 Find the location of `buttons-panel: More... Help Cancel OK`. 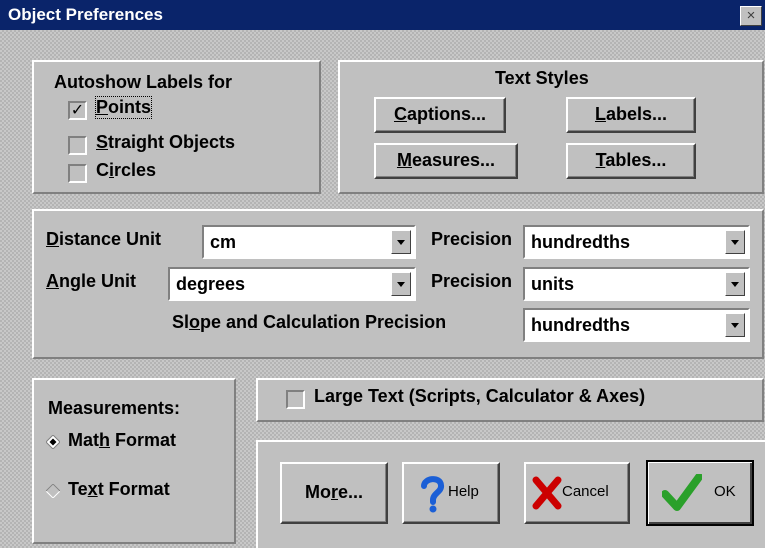

buttons-panel: More... Help Cancel OK is located at coordinates (510, 494).